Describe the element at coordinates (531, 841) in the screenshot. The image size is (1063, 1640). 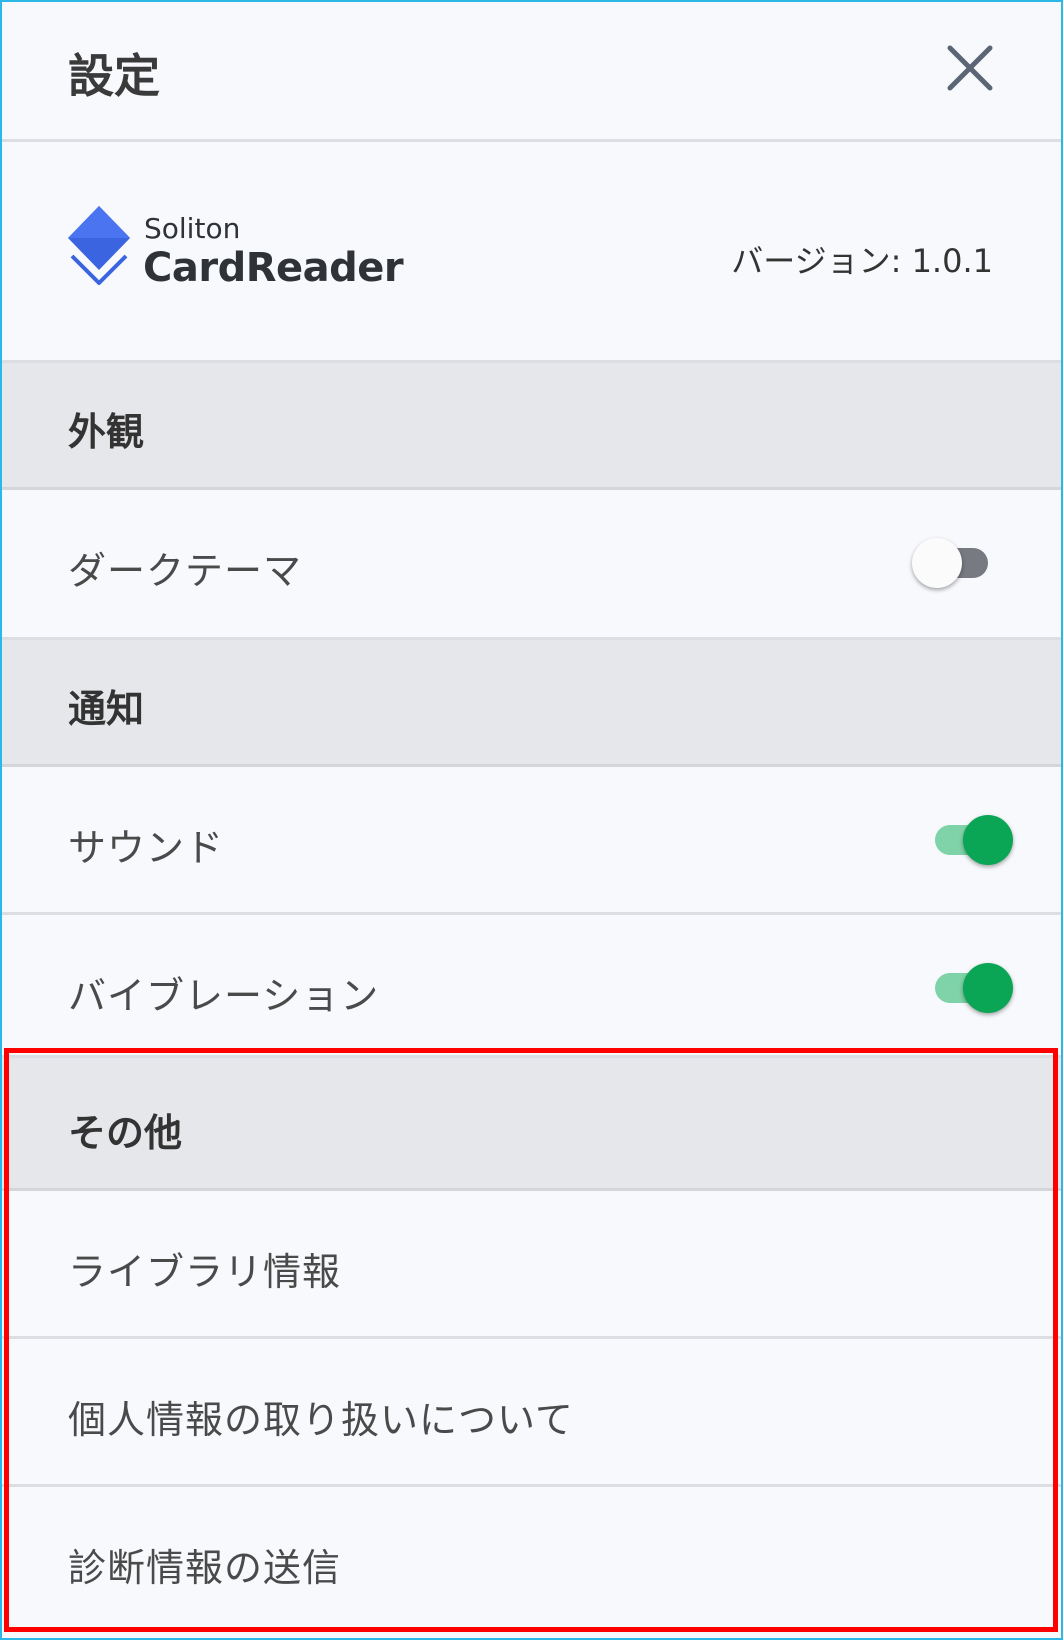
I see `sound-row: サウンド` at that location.